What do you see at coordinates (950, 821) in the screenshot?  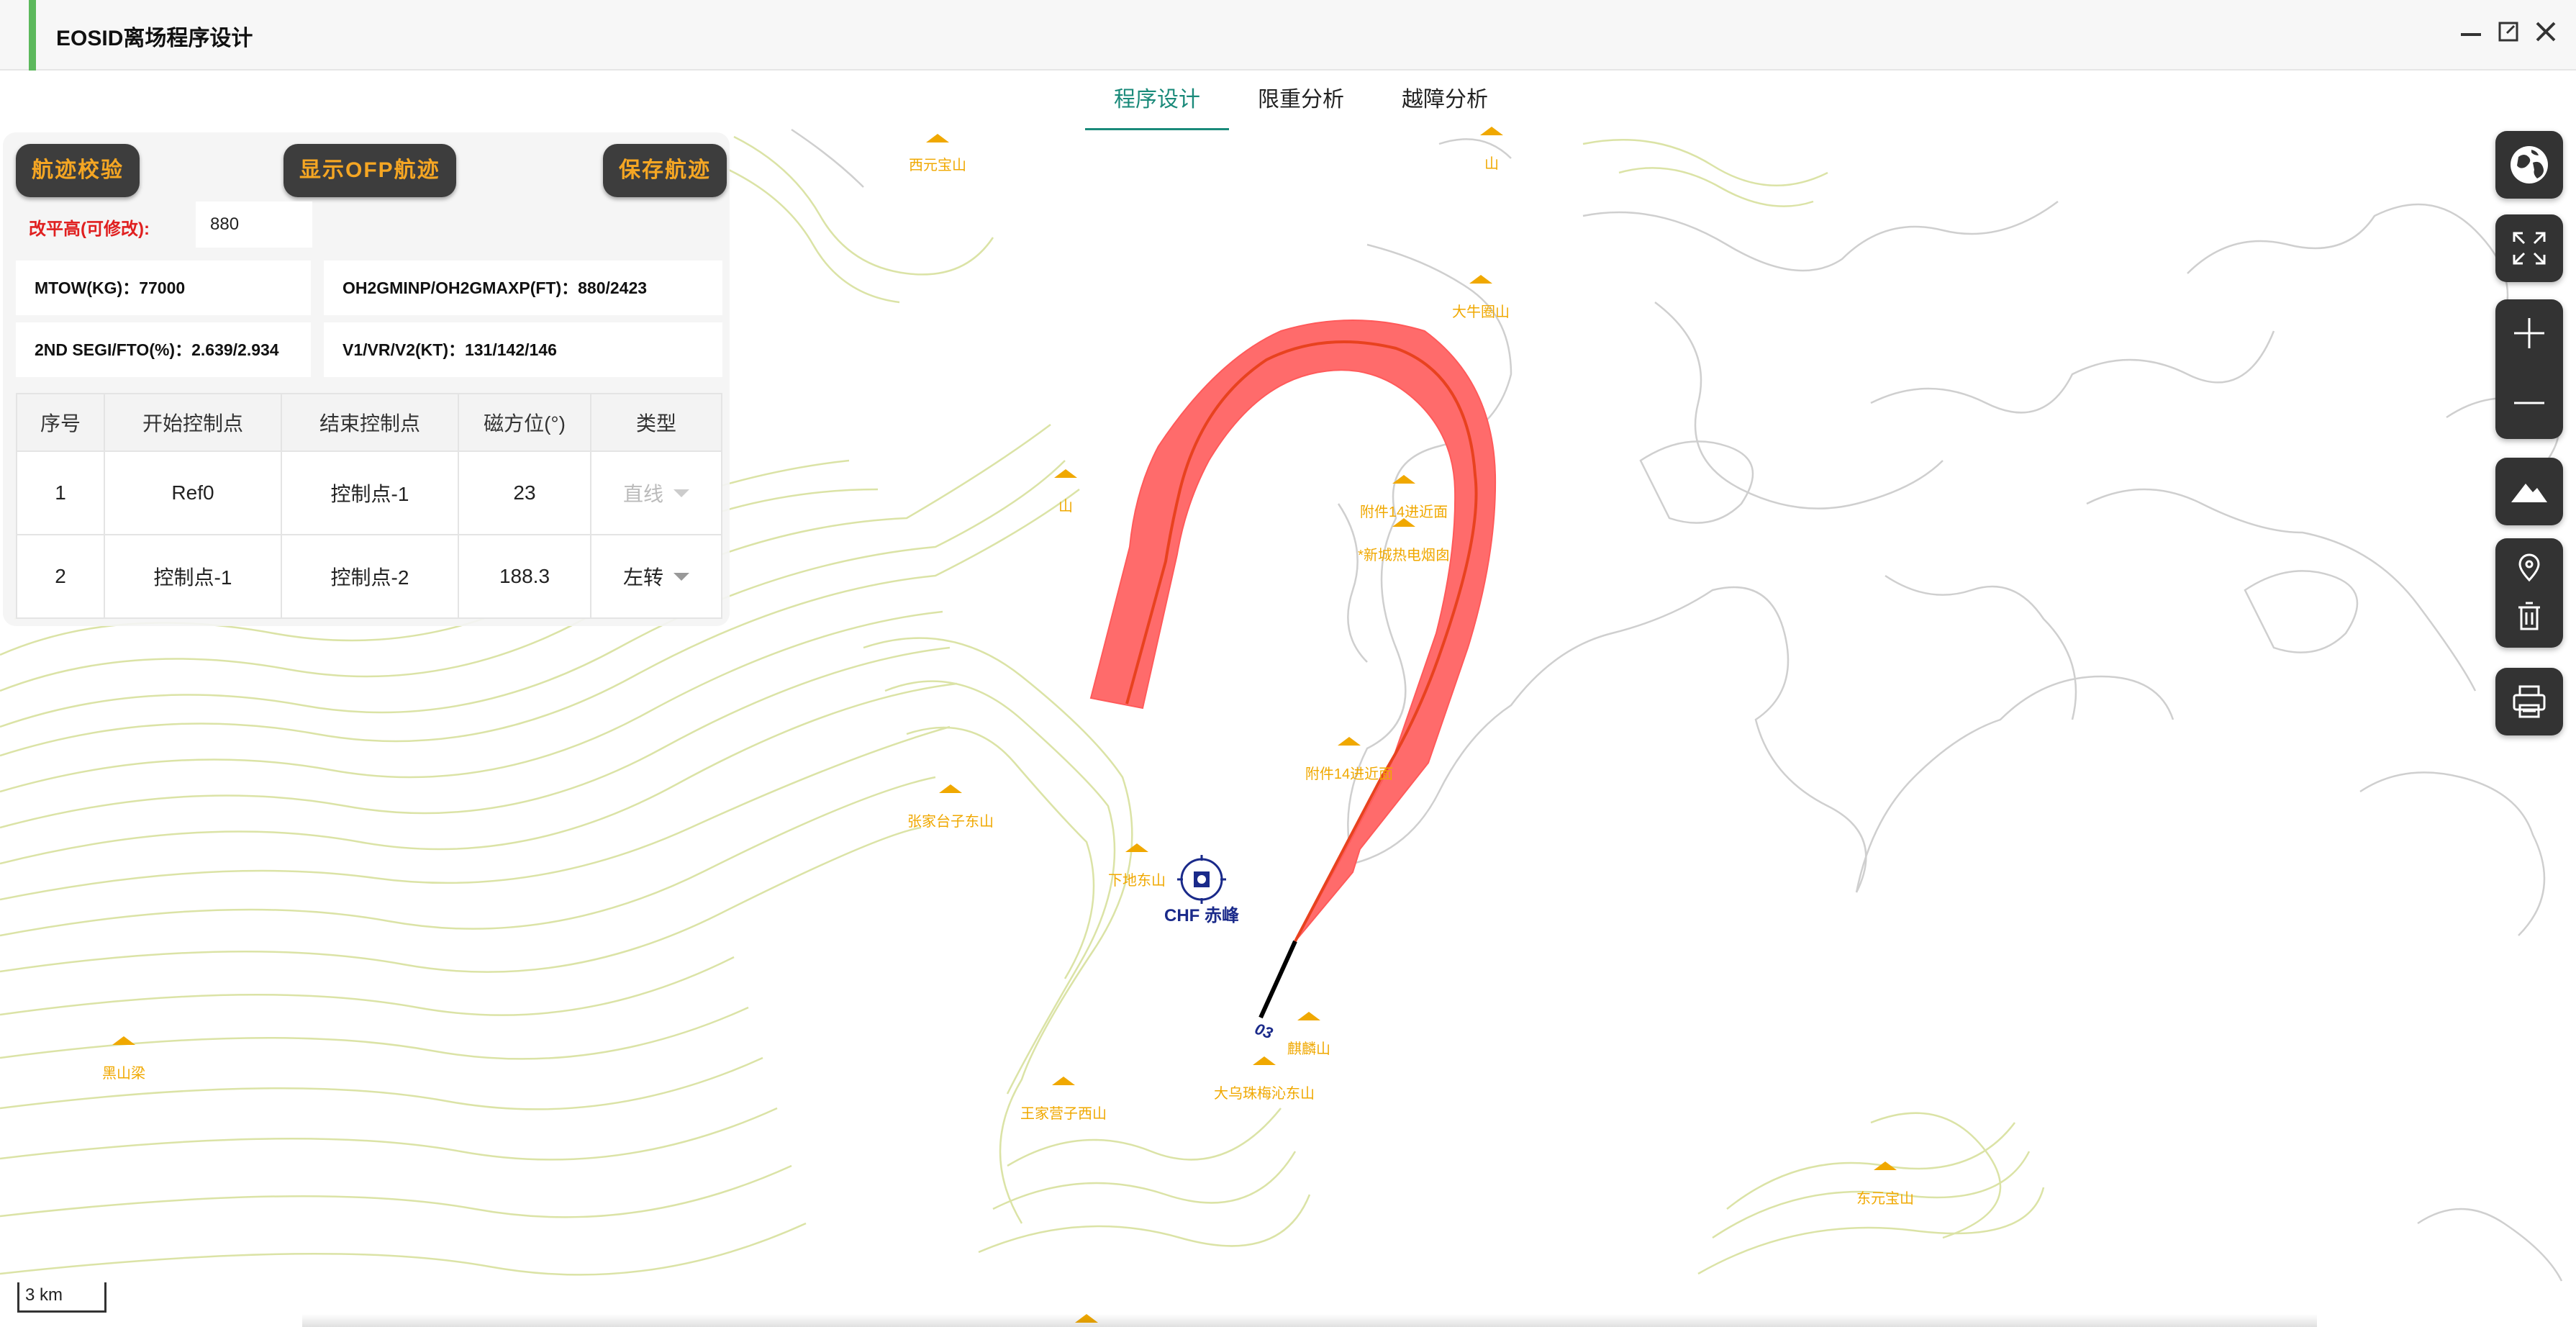 I see `peak-label: 张家台子东山` at bounding box center [950, 821].